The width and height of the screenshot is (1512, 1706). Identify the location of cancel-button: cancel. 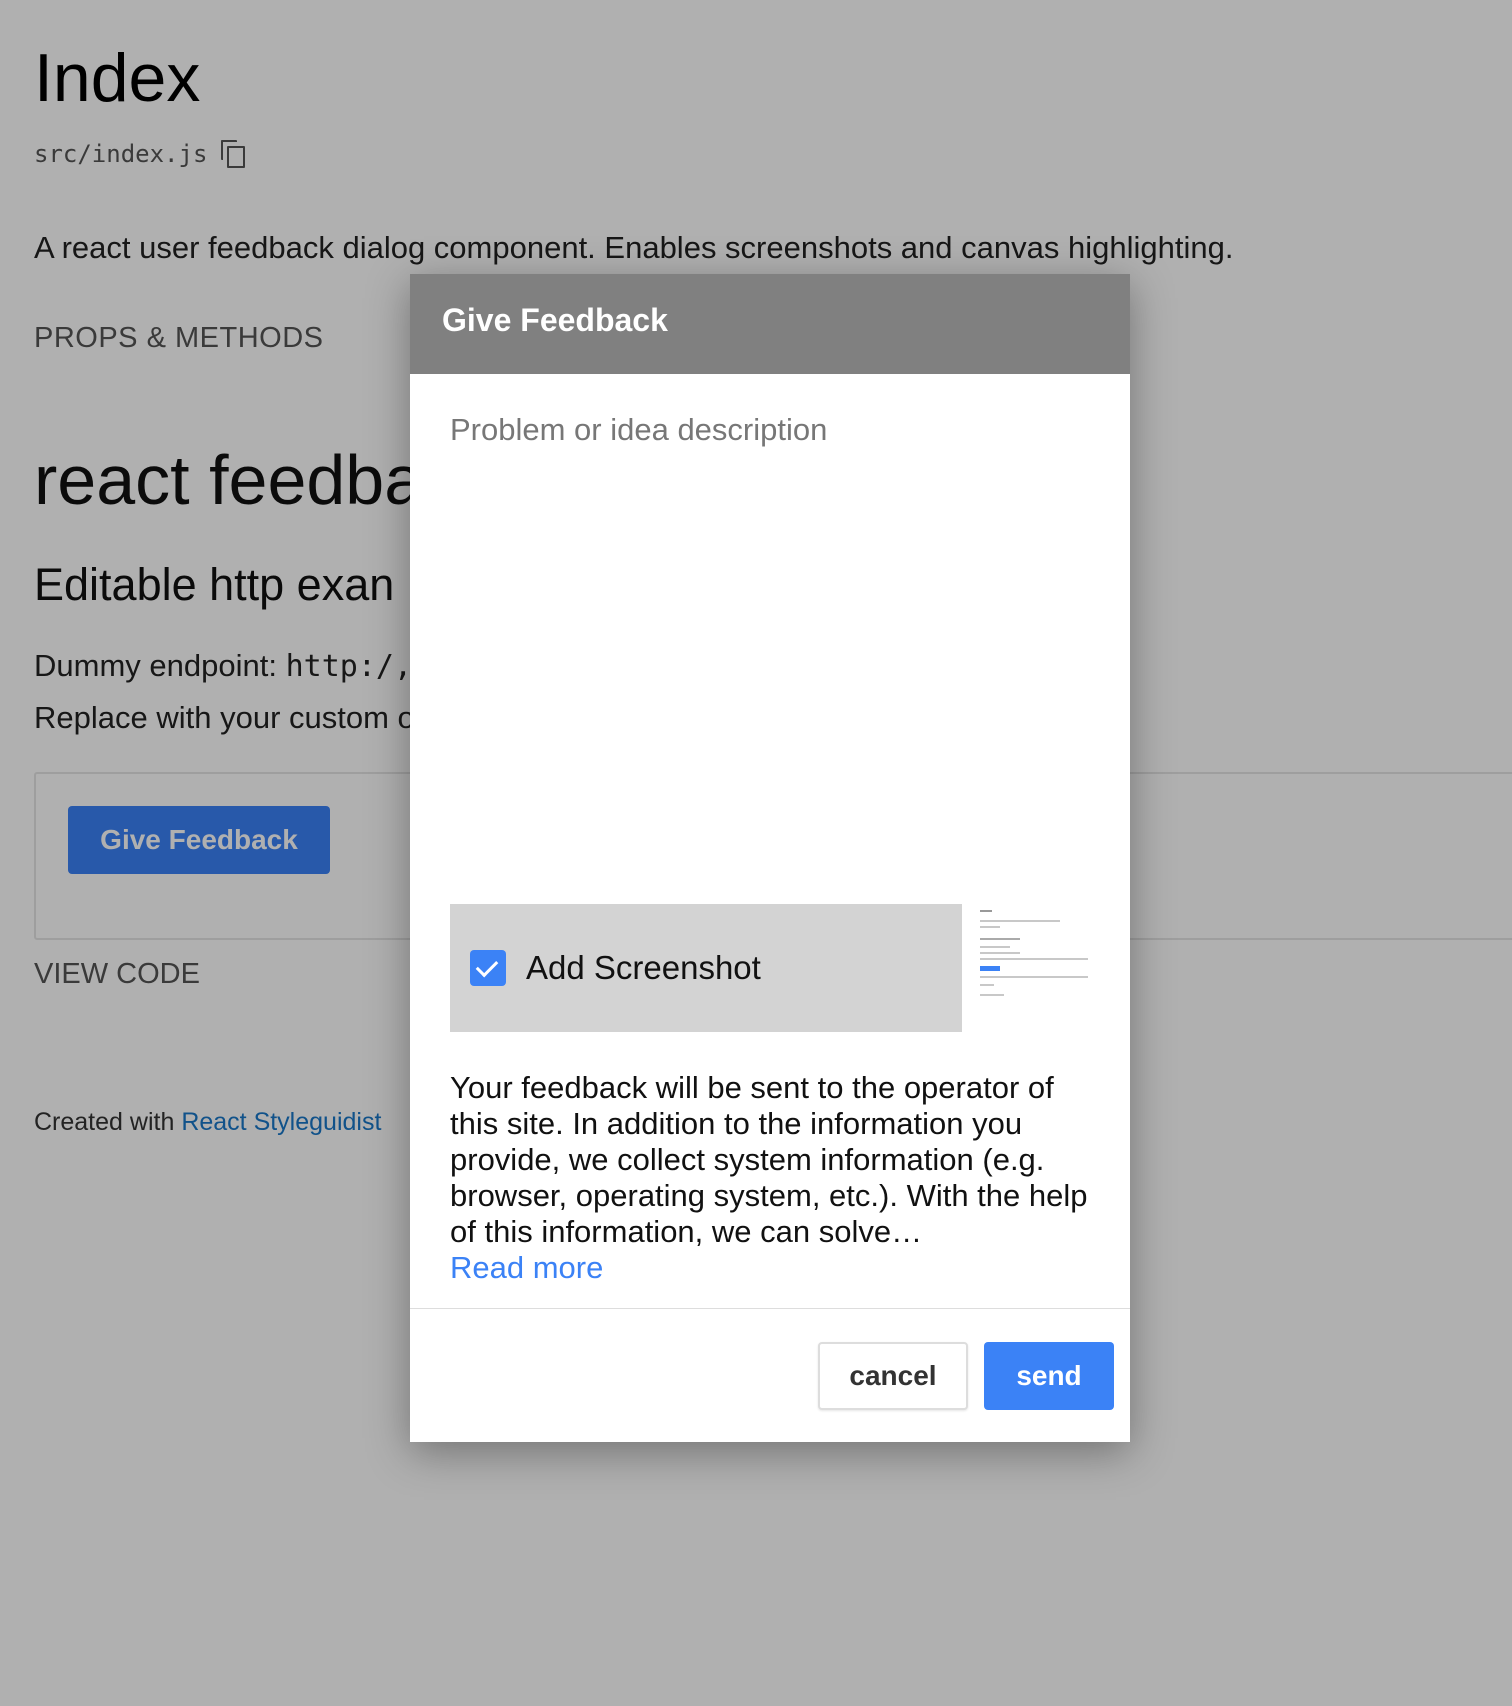
(893, 1376).